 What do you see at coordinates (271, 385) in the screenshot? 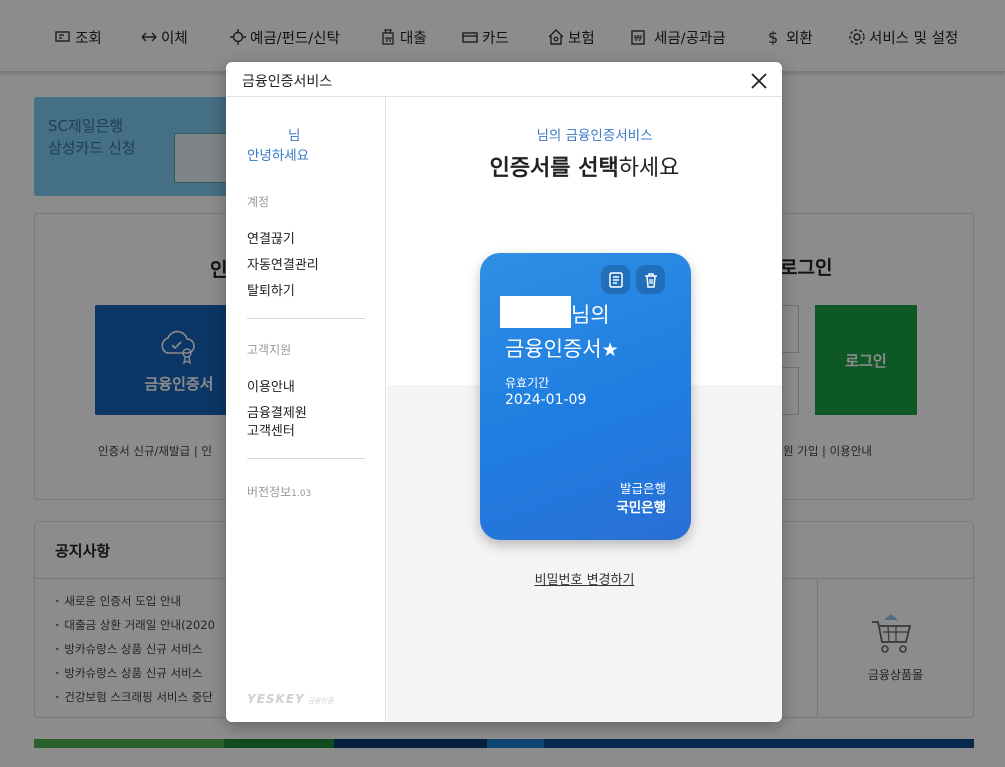
I see `sidebar-link-guide: 이용안내` at bounding box center [271, 385].